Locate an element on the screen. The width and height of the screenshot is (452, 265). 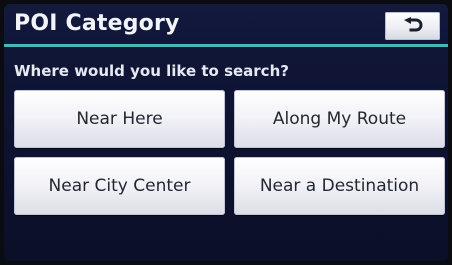
search-prompt: Where would you like to search? is located at coordinates (151, 71).